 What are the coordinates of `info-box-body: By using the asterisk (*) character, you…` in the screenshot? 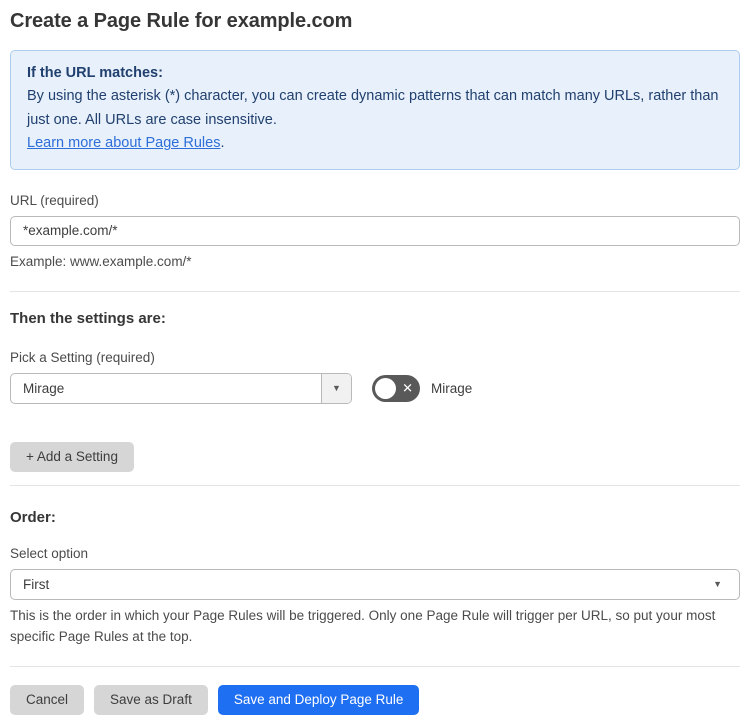 It's located at (373, 108).